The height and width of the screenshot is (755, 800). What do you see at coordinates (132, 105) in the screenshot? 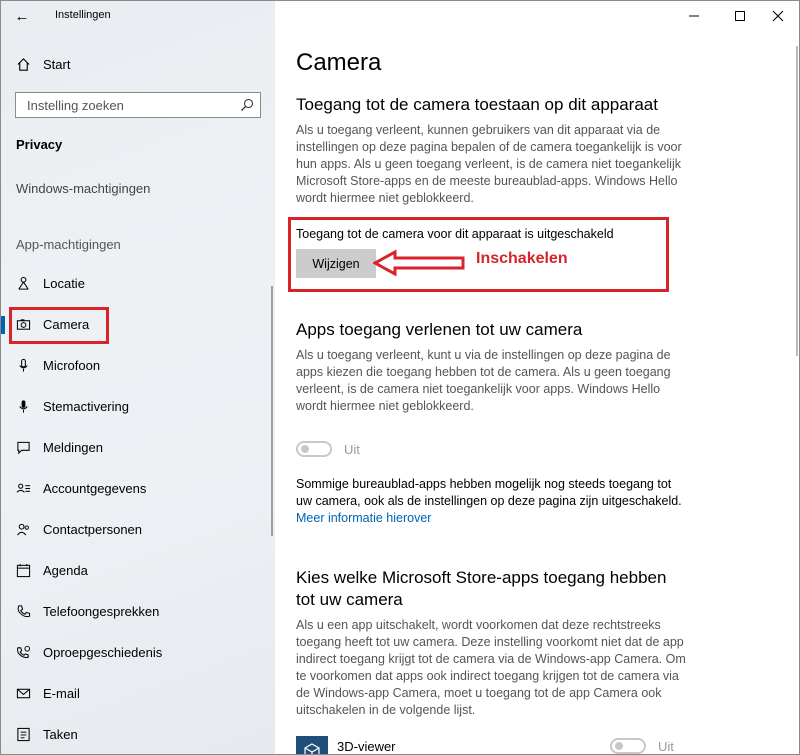
I see `search-input` at bounding box center [132, 105].